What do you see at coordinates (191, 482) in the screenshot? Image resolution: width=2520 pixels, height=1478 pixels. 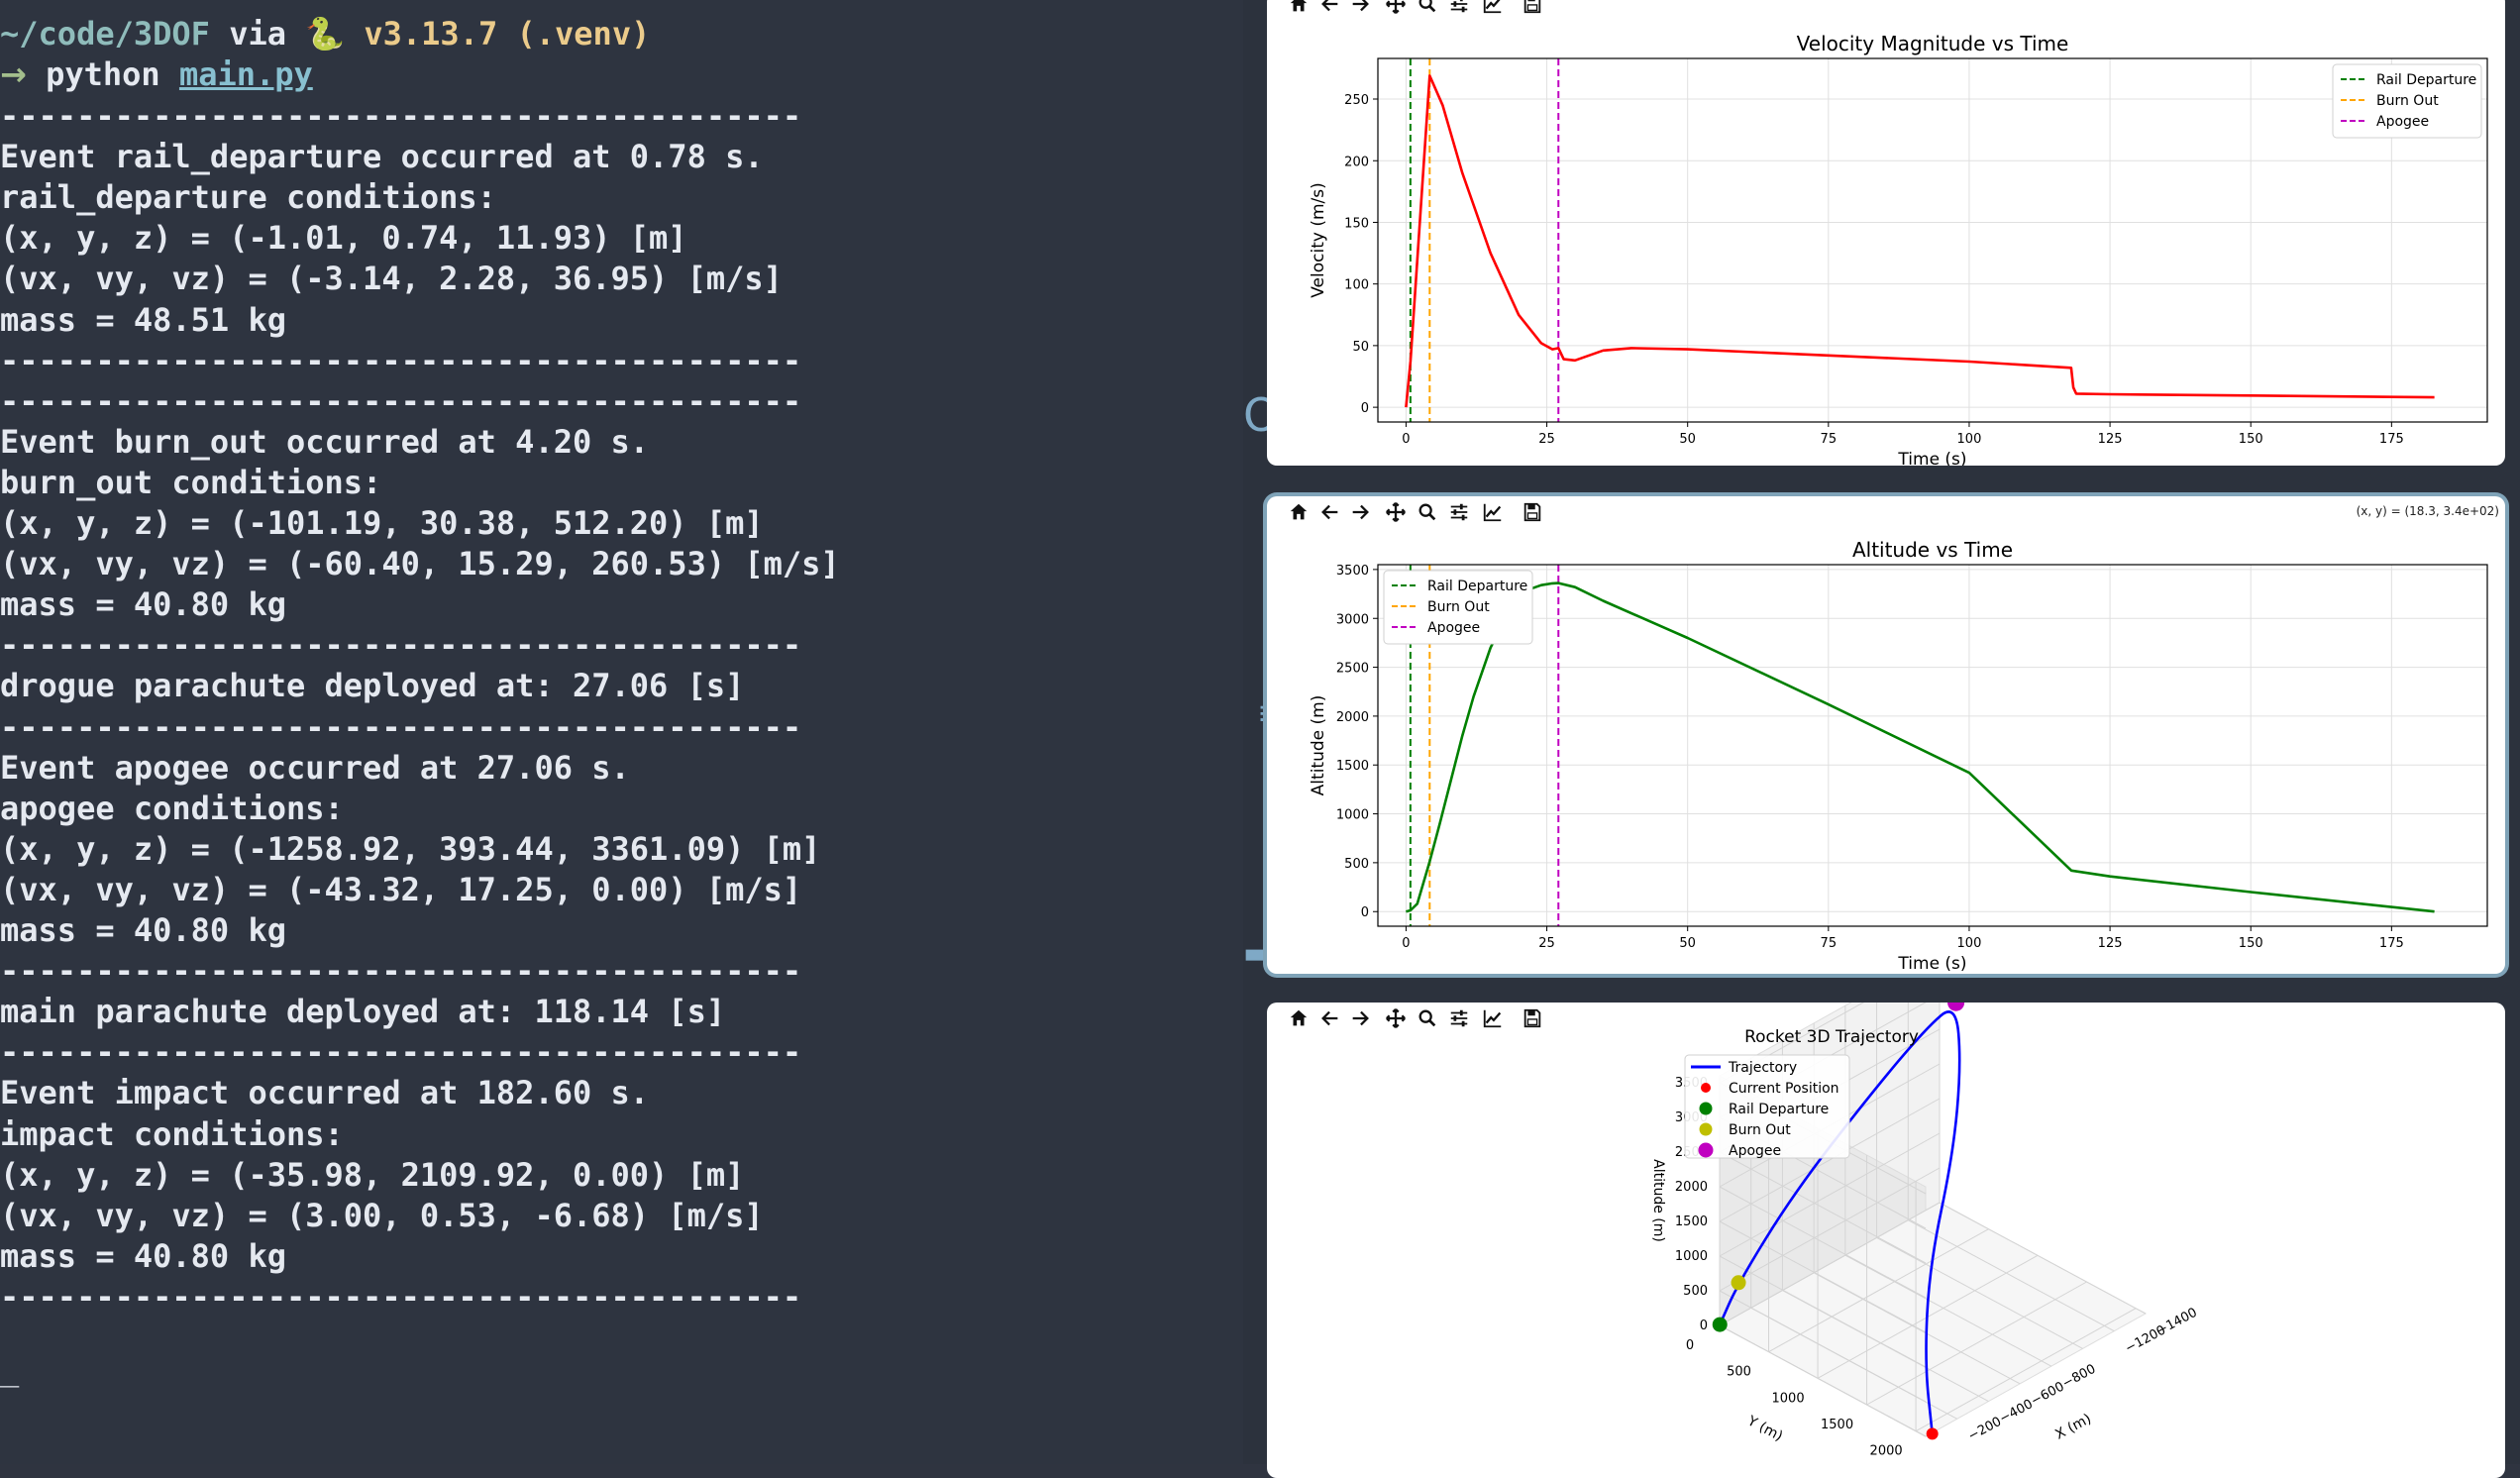 I see `output-line: burn_out conditions:` at bounding box center [191, 482].